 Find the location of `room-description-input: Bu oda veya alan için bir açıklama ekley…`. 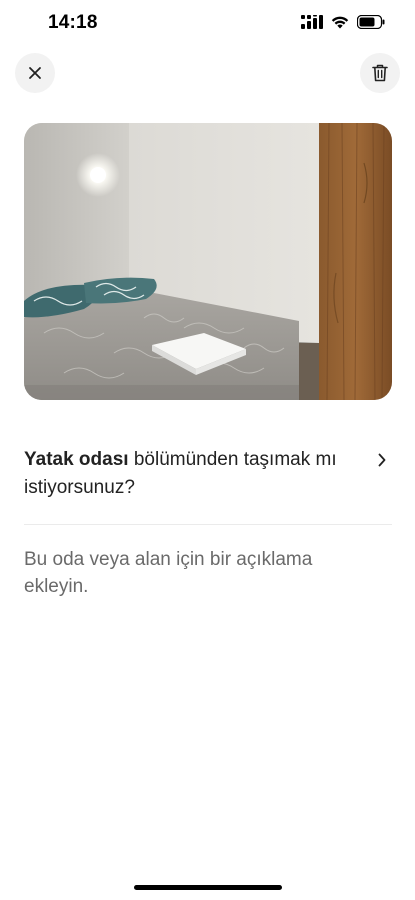

room-description-input: Bu oda veya alan için bir açıklama ekley… is located at coordinates (184, 573).